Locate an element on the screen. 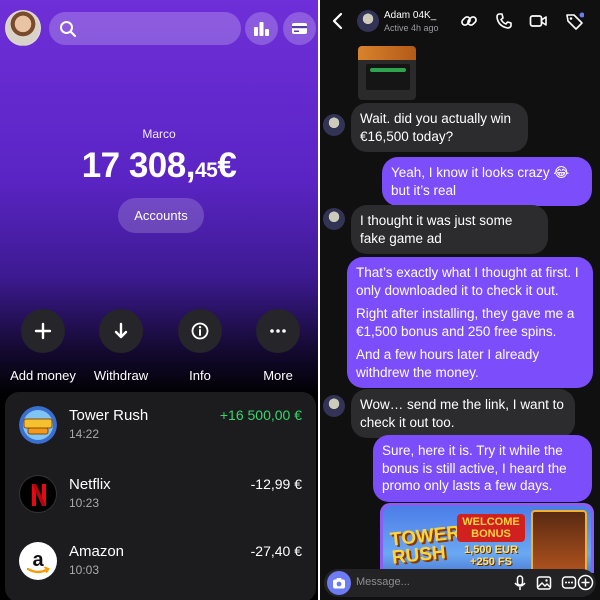 This screenshot has height=600, width=600. bar-chart-icon is located at coordinates (261, 29).